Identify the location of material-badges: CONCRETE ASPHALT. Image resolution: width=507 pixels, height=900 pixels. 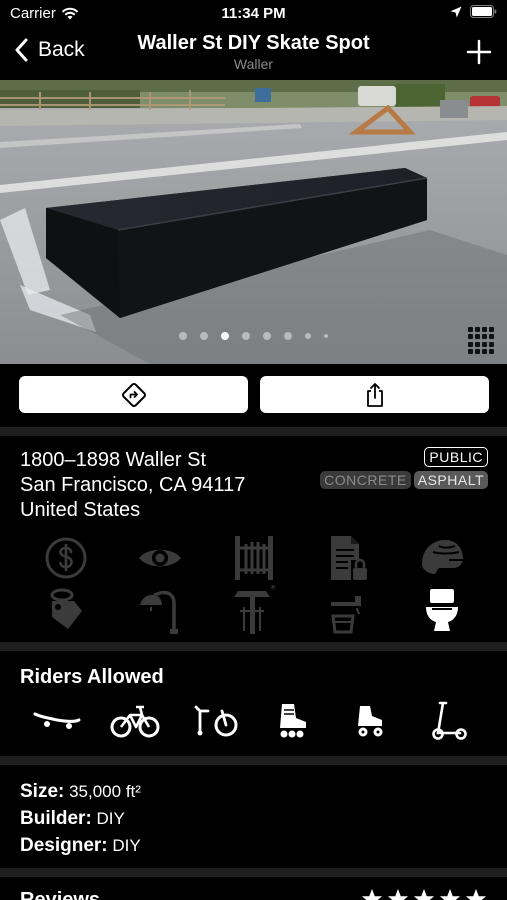
(404, 480).